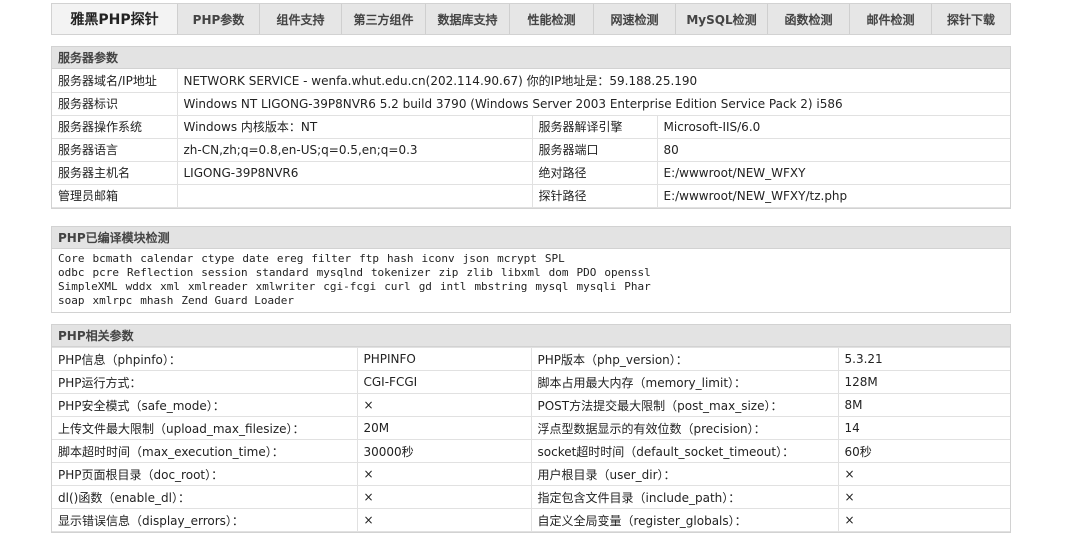  I want to click on module-item: PDO, so click(586, 272).